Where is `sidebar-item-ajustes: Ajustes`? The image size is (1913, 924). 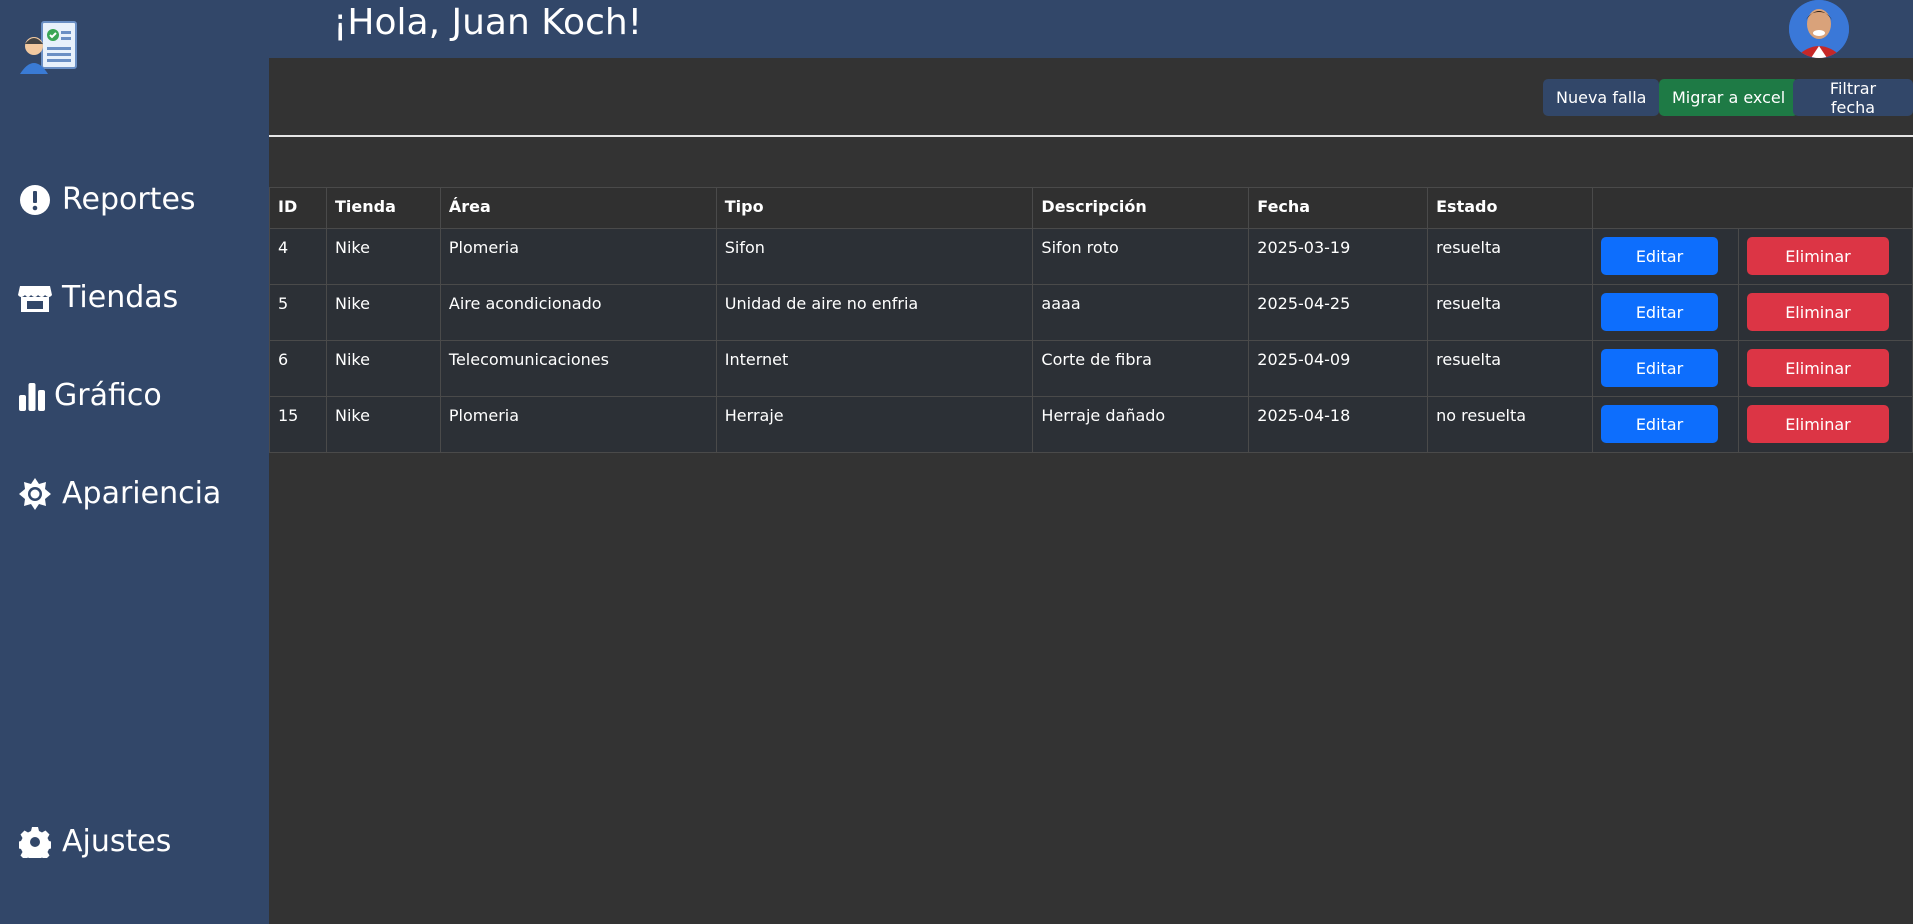 sidebar-item-ajustes: Ajustes is located at coordinates (94, 841).